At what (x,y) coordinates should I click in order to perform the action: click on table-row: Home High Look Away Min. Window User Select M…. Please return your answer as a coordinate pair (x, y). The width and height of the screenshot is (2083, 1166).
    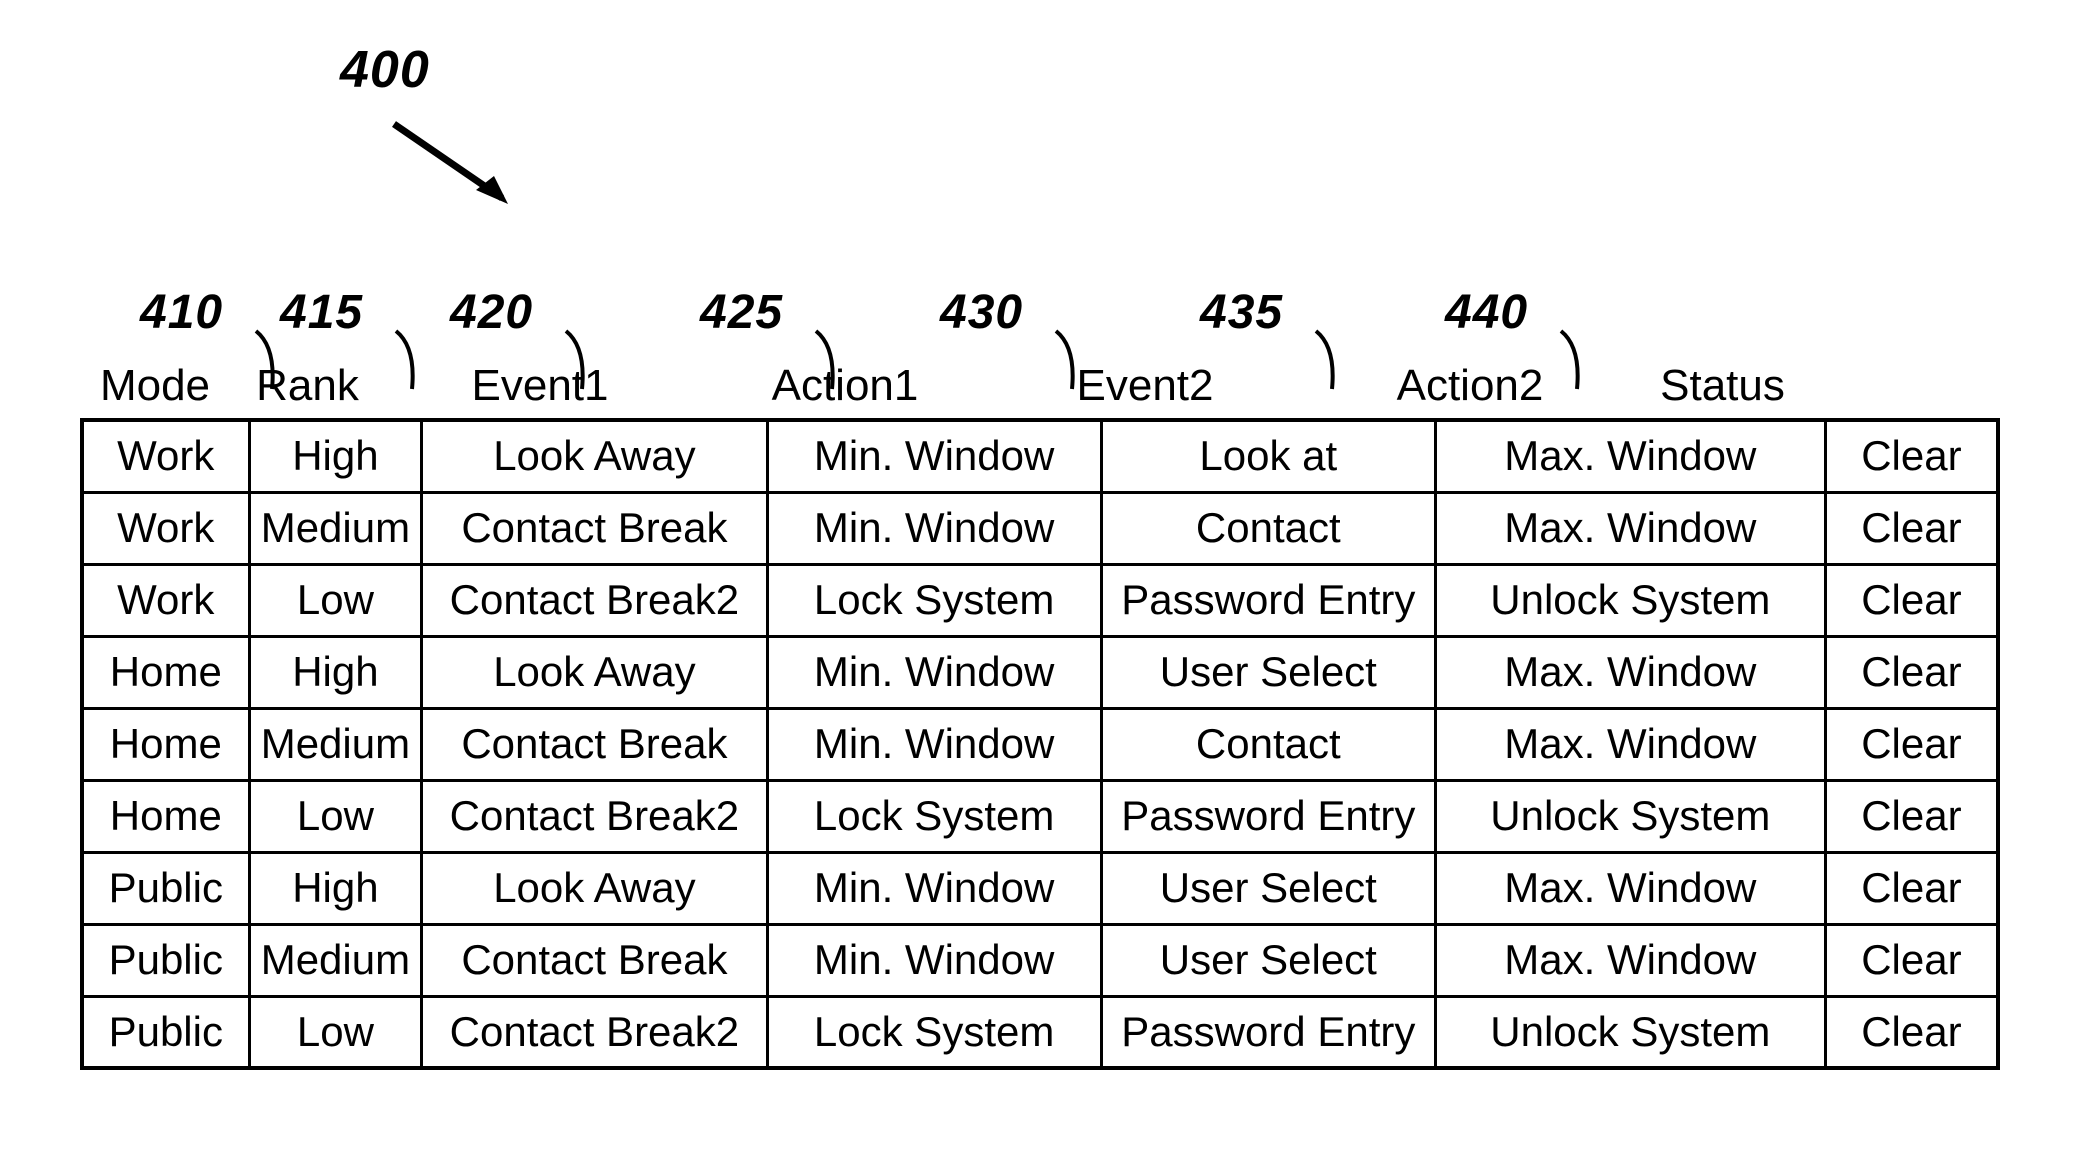
    Looking at the image, I should click on (1040, 672).